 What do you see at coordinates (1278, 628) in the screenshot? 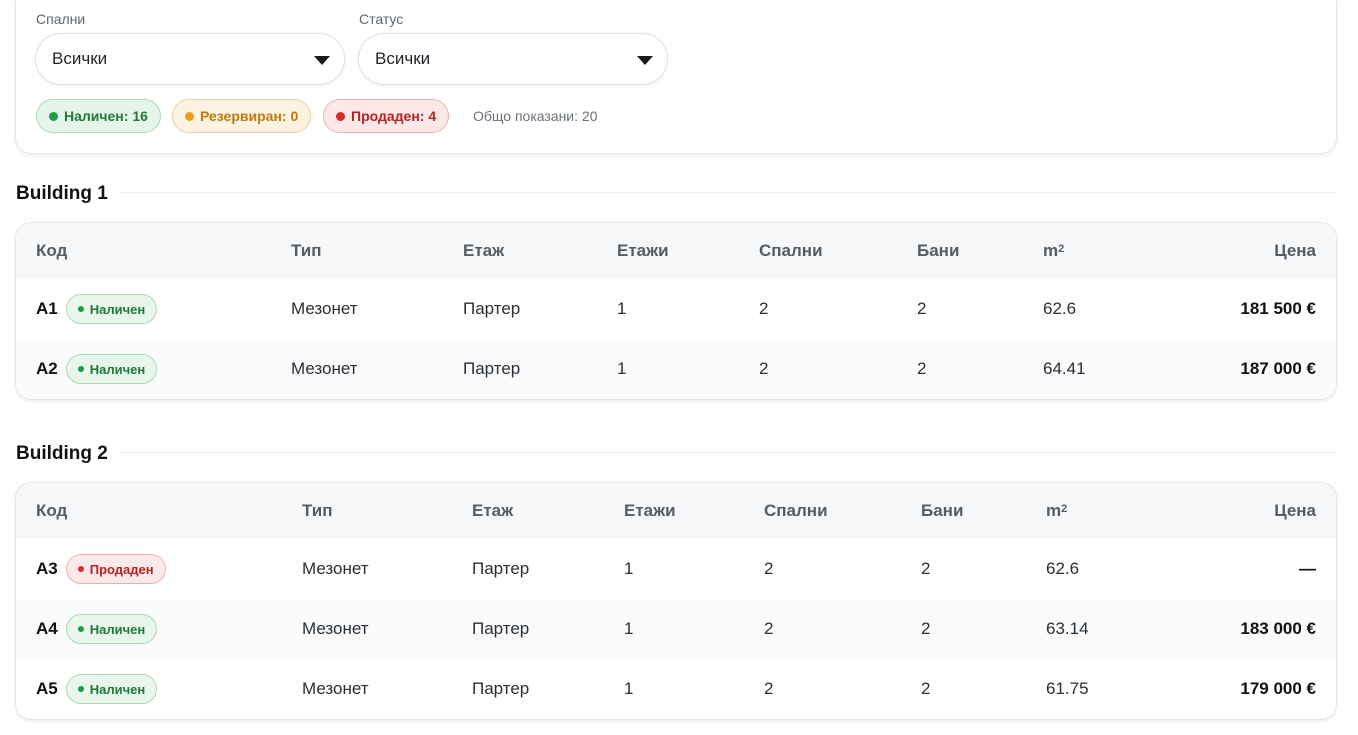
I see `unit-price: 183 000 €` at bounding box center [1278, 628].